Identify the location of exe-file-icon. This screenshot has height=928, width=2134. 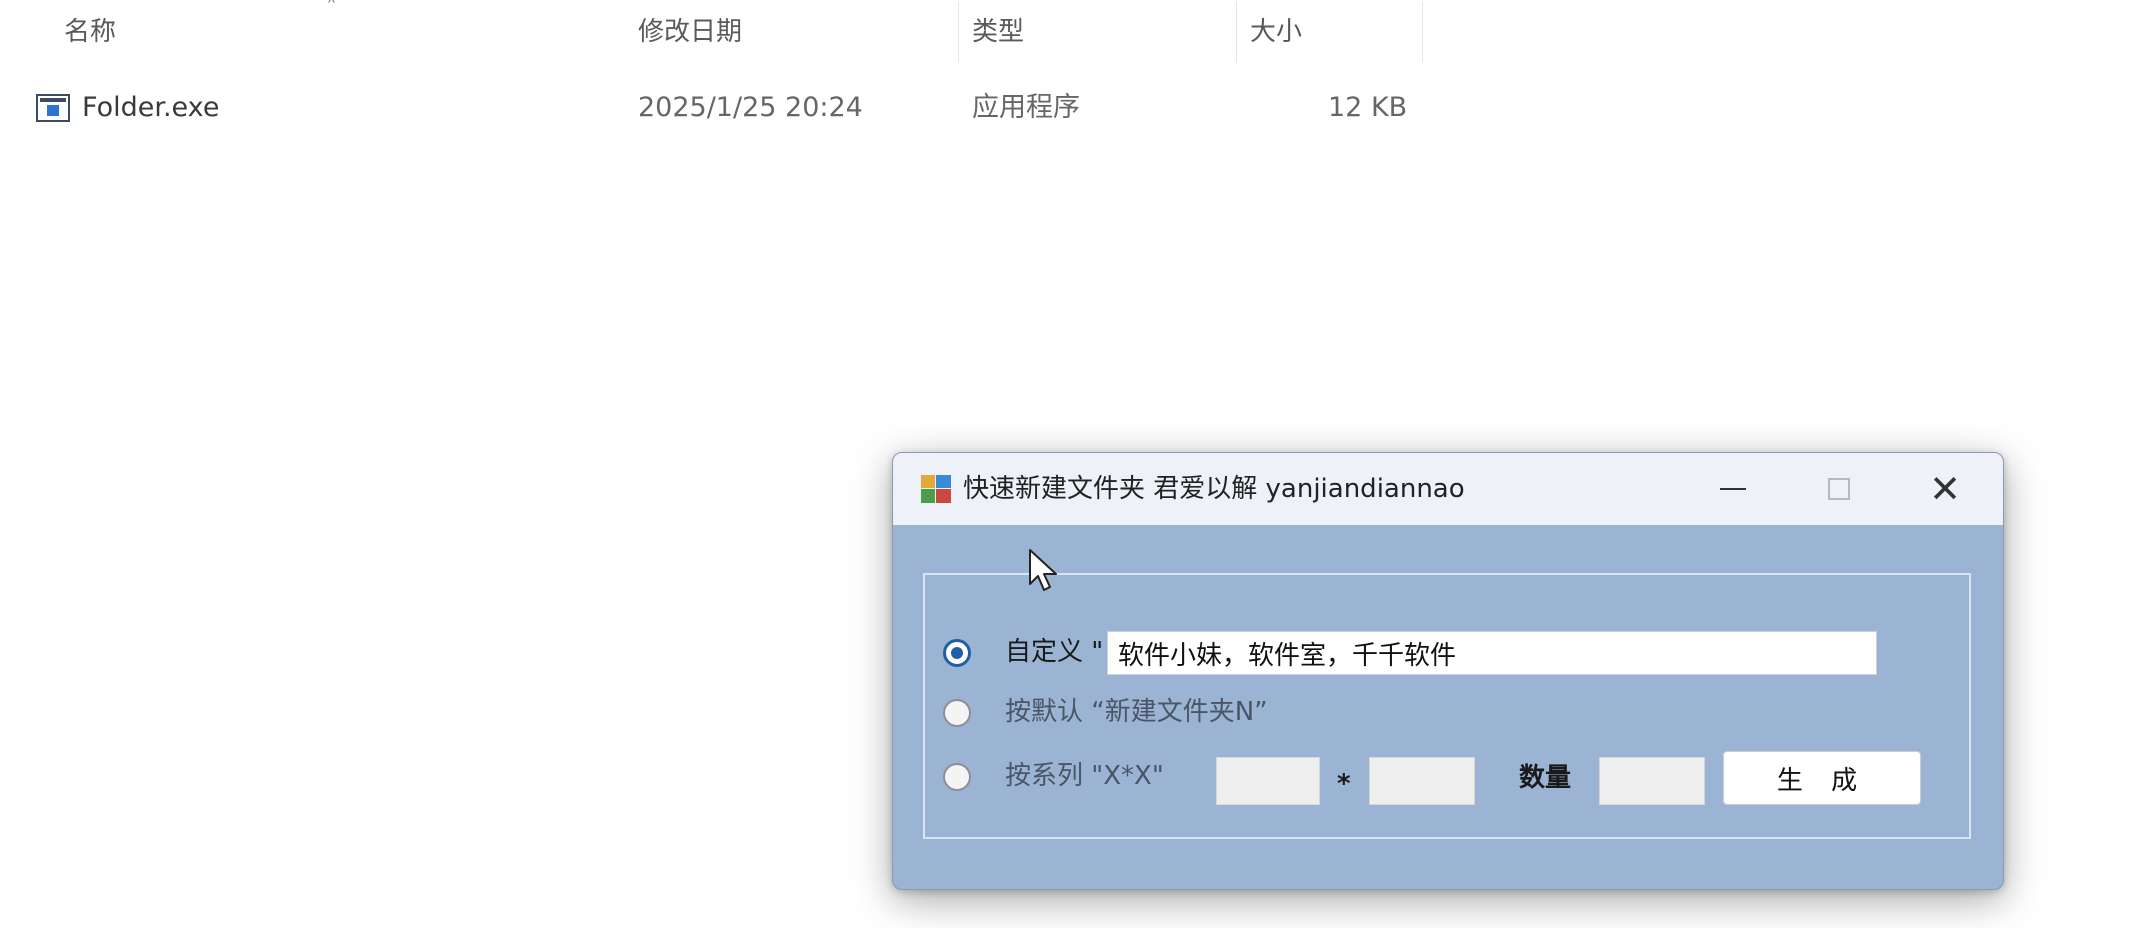
(53, 108).